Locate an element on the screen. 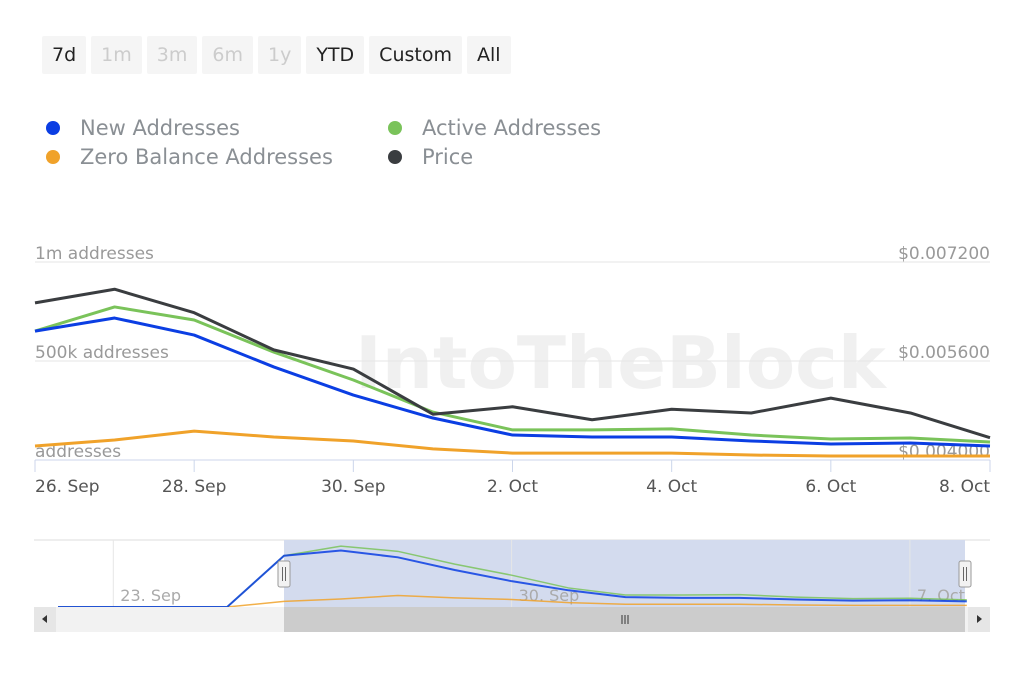 The width and height of the screenshot is (1024, 683). navigator-tick-label: 23. Sep is located at coordinates (150, 595).